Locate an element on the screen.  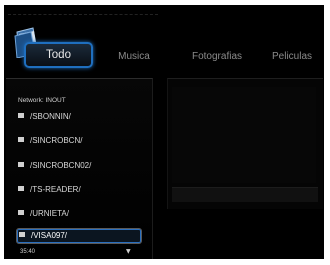
tab-peliculas: Peliculas is located at coordinates (292, 57).